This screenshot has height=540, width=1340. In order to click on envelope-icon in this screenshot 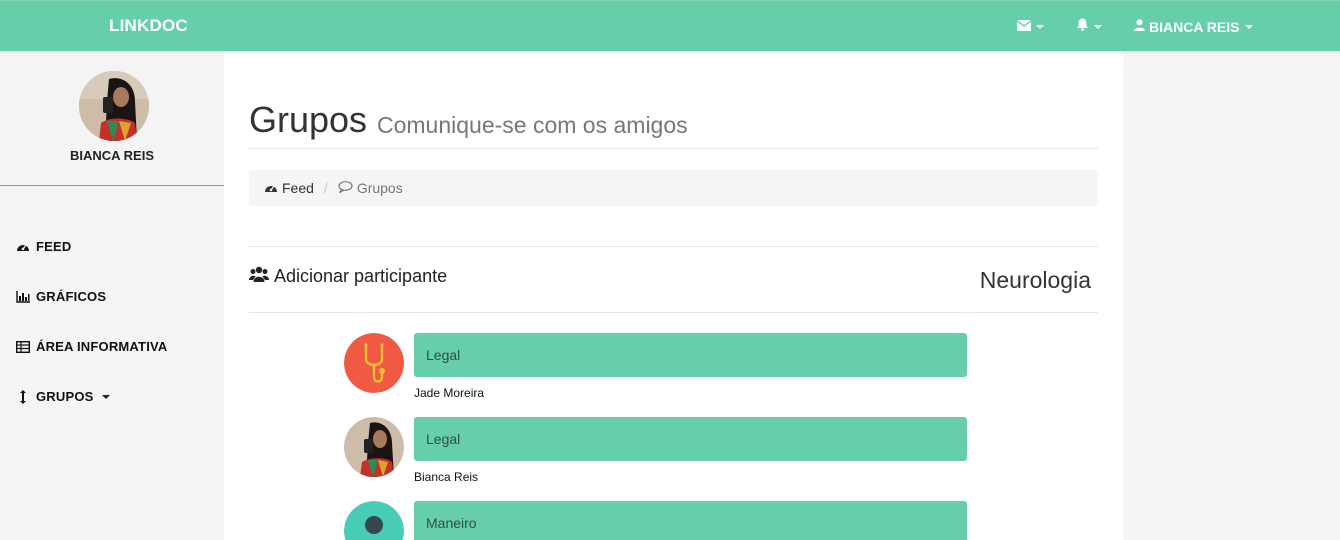, I will do `click(1024, 27)`.